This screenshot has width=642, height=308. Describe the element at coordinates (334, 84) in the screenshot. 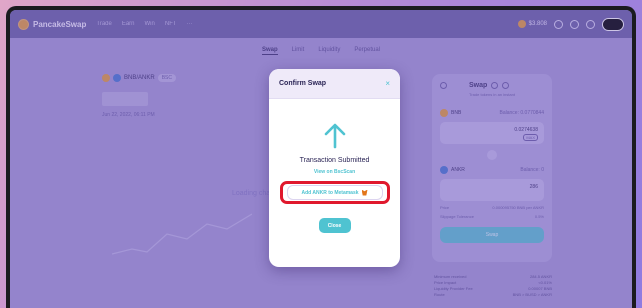

I see `modal-header: Confirm Swap ×` at that location.